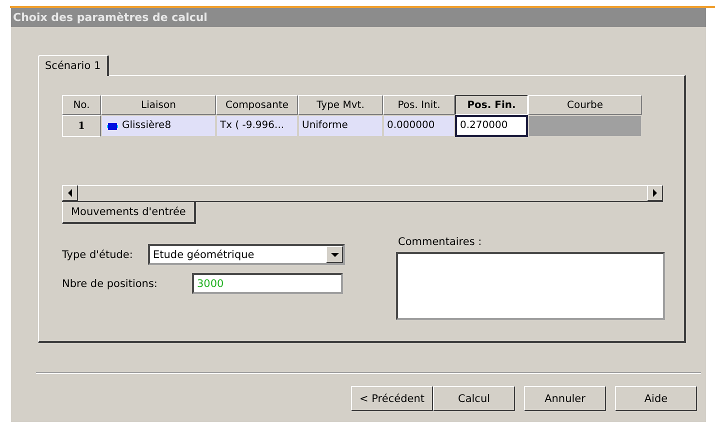 Image resolution: width=715 pixels, height=423 pixels. I want to click on field-label: Commentaires :, so click(440, 242).